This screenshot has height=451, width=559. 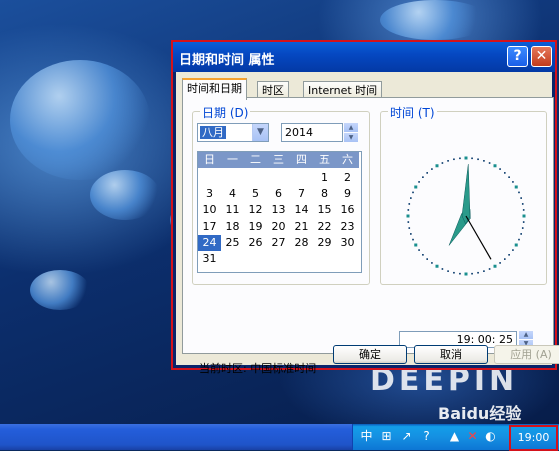 What do you see at coordinates (347, 178) in the screenshot?
I see `calendar-day: 2` at bounding box center [347, 178].